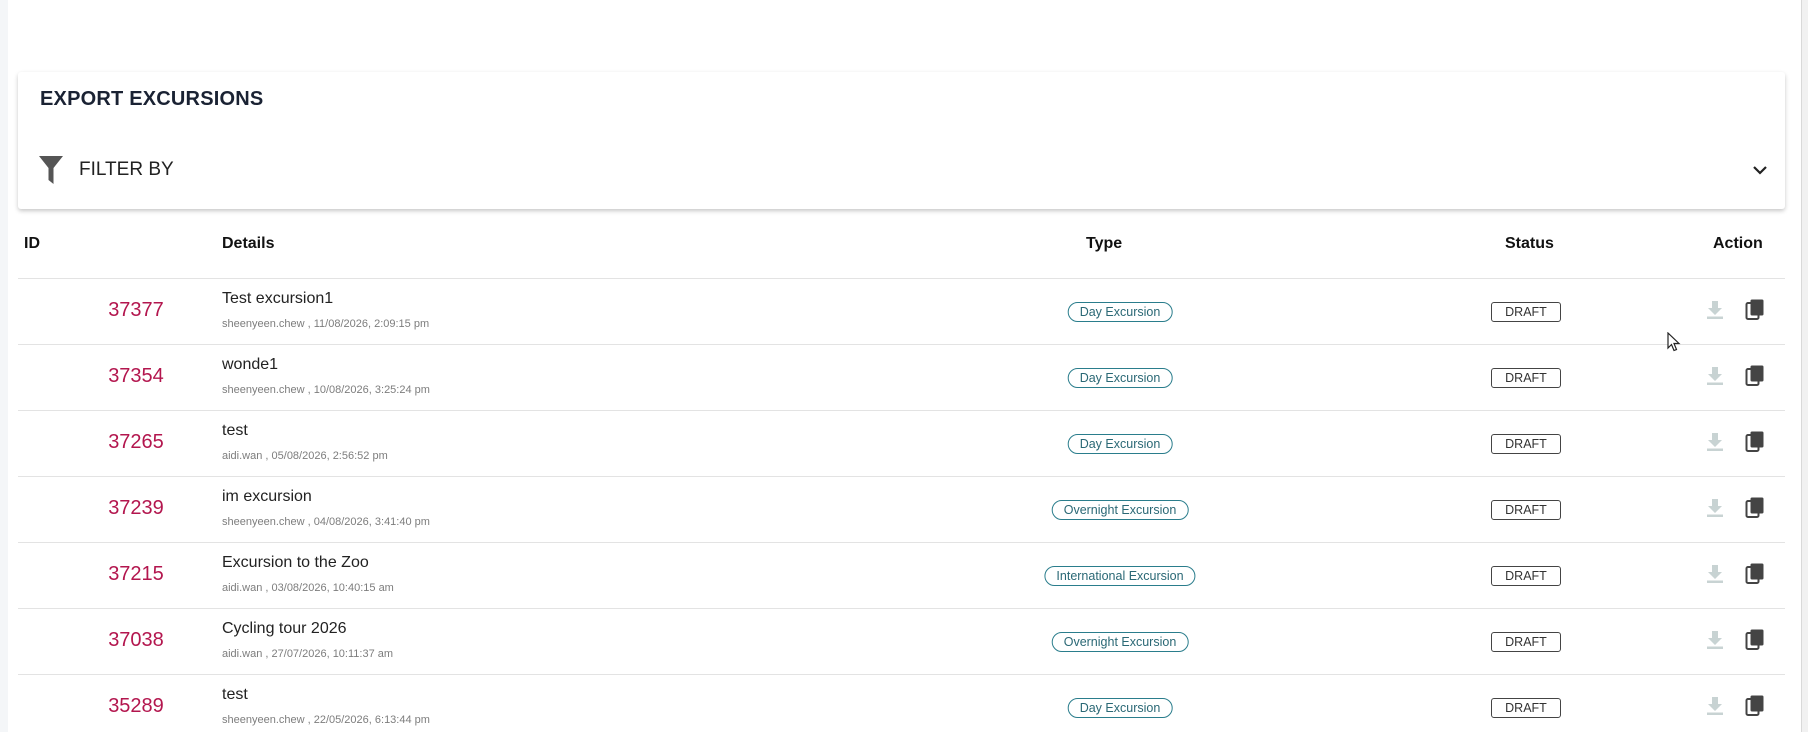 The height and width of the screenshot is (740, 1808). What do you see at coordinates (305, 456) in the screenshot?
I see `excursion-meta: aidi.wan , 05/08/2026, 2:56:52 pm` at bounding box center [305, 456].